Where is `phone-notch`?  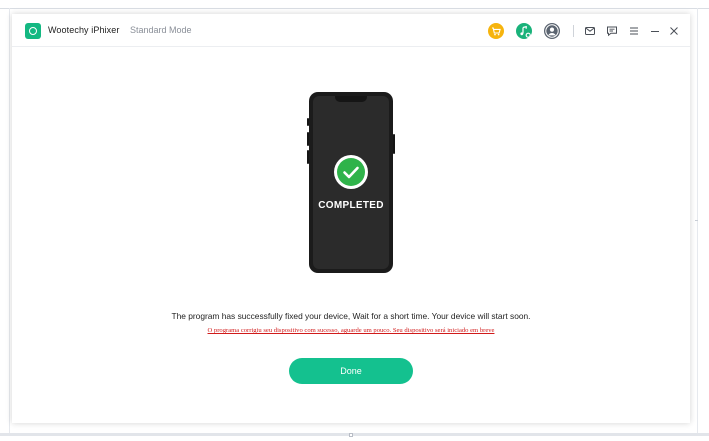 phone-notch is located at coordinates (351, 99).